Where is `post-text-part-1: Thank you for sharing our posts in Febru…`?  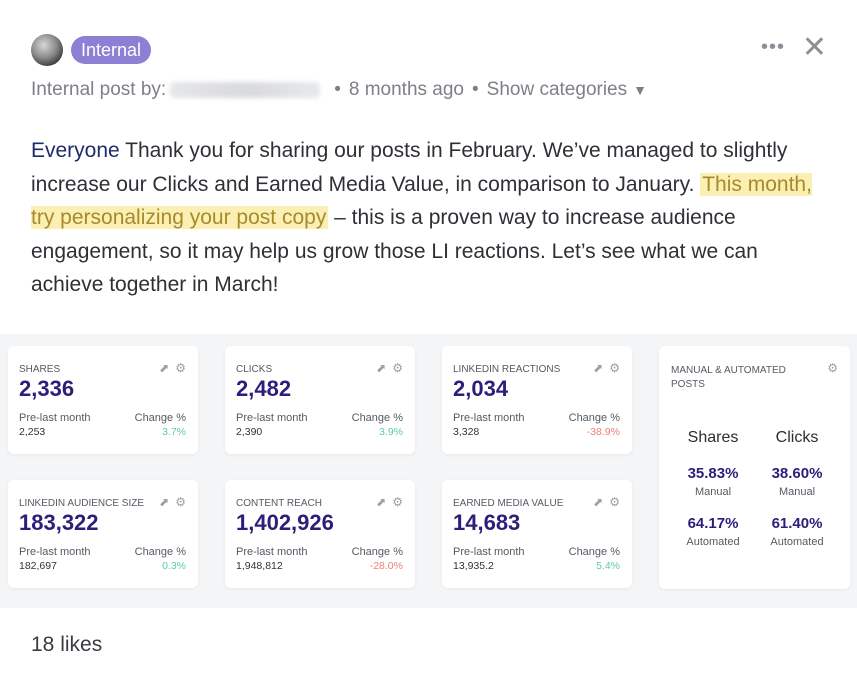 post-text-part-1: Thank you for sharing our posts in Febru… is located at coordinates (409, 167).